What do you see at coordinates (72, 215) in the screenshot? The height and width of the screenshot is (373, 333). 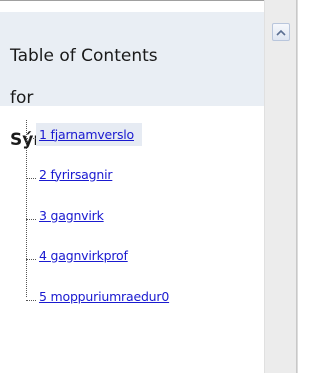 I see `toc-link: 3 gagnvirk` at bounding box center [72, 215].